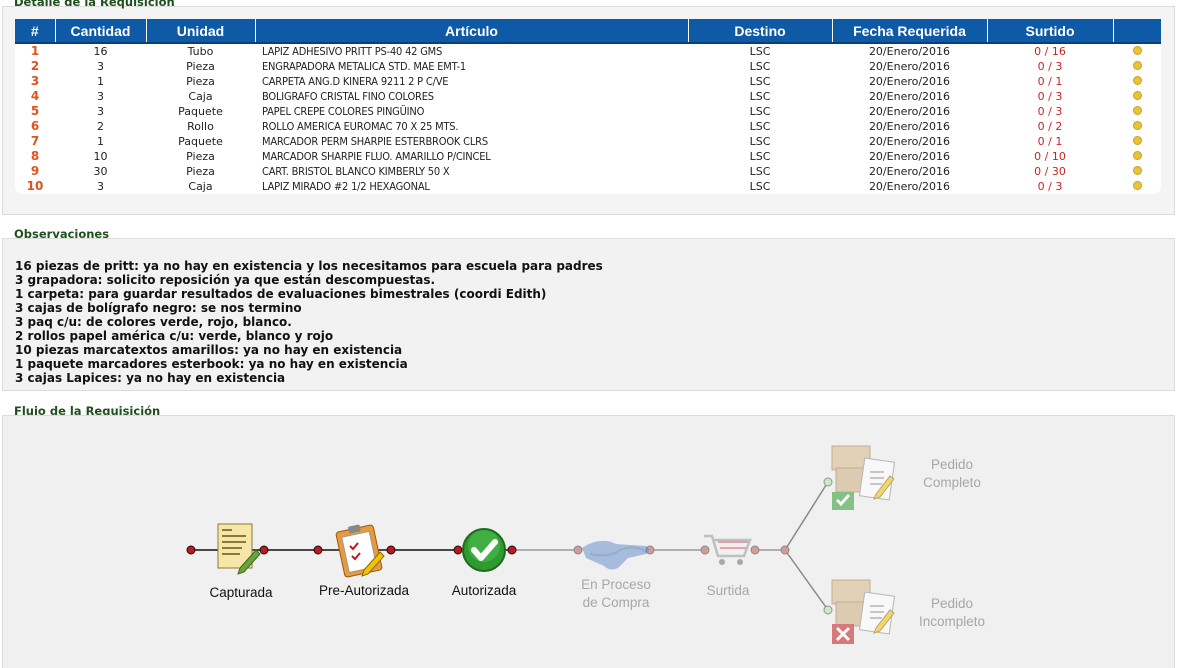 This screenshot has width=1182, height=668. What do you see at coordinates (484, 550) in the screenshot?
I see `green-check-icon` at bounding box center [484, 550].